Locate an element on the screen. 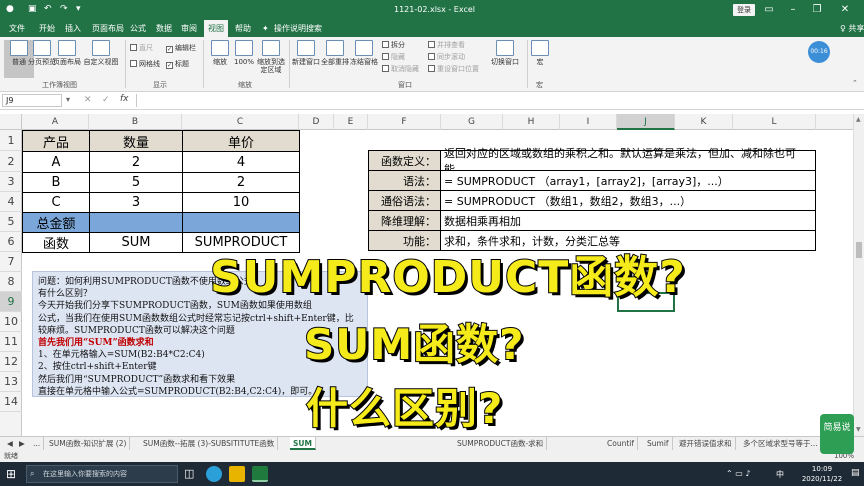 This screenshot has width=864, height=486. tell-me-search: 操作说明搜索 is located at coordinates (298, 28).